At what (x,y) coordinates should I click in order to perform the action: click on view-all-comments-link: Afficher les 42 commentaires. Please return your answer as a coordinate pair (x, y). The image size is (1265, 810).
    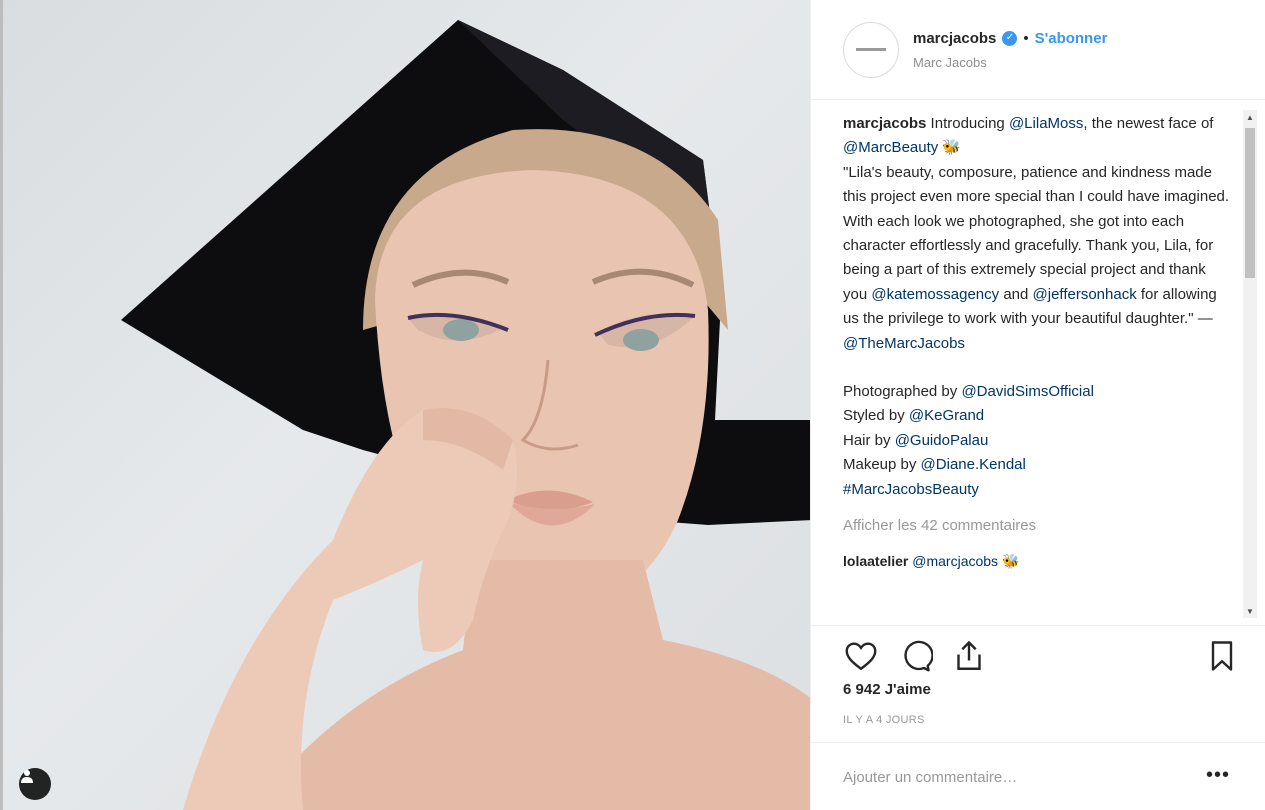
    Looking at the image, I should click on (1038, 526).